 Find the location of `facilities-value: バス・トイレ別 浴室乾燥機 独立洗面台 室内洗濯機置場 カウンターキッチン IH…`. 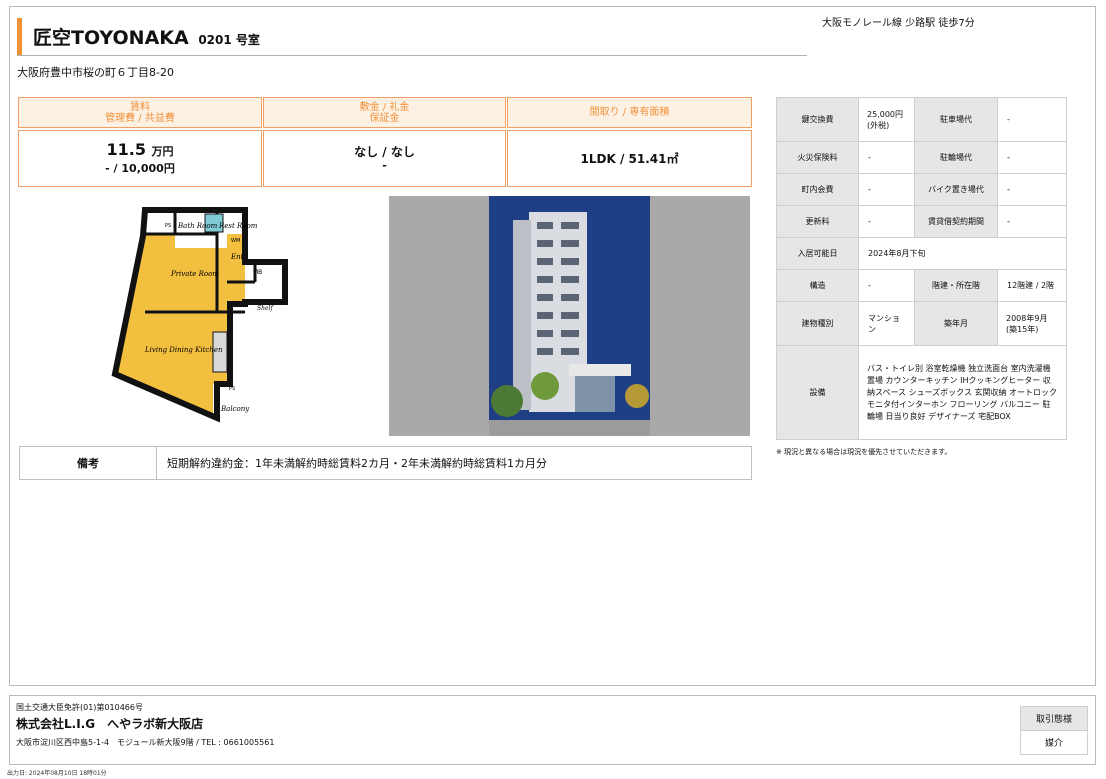

facilities-value: バス・トイレ別 浴室乾燥機 独立洗面台 室内洗濯機置場 カウンターキッチン IH… is located at coordinates (962, 392).